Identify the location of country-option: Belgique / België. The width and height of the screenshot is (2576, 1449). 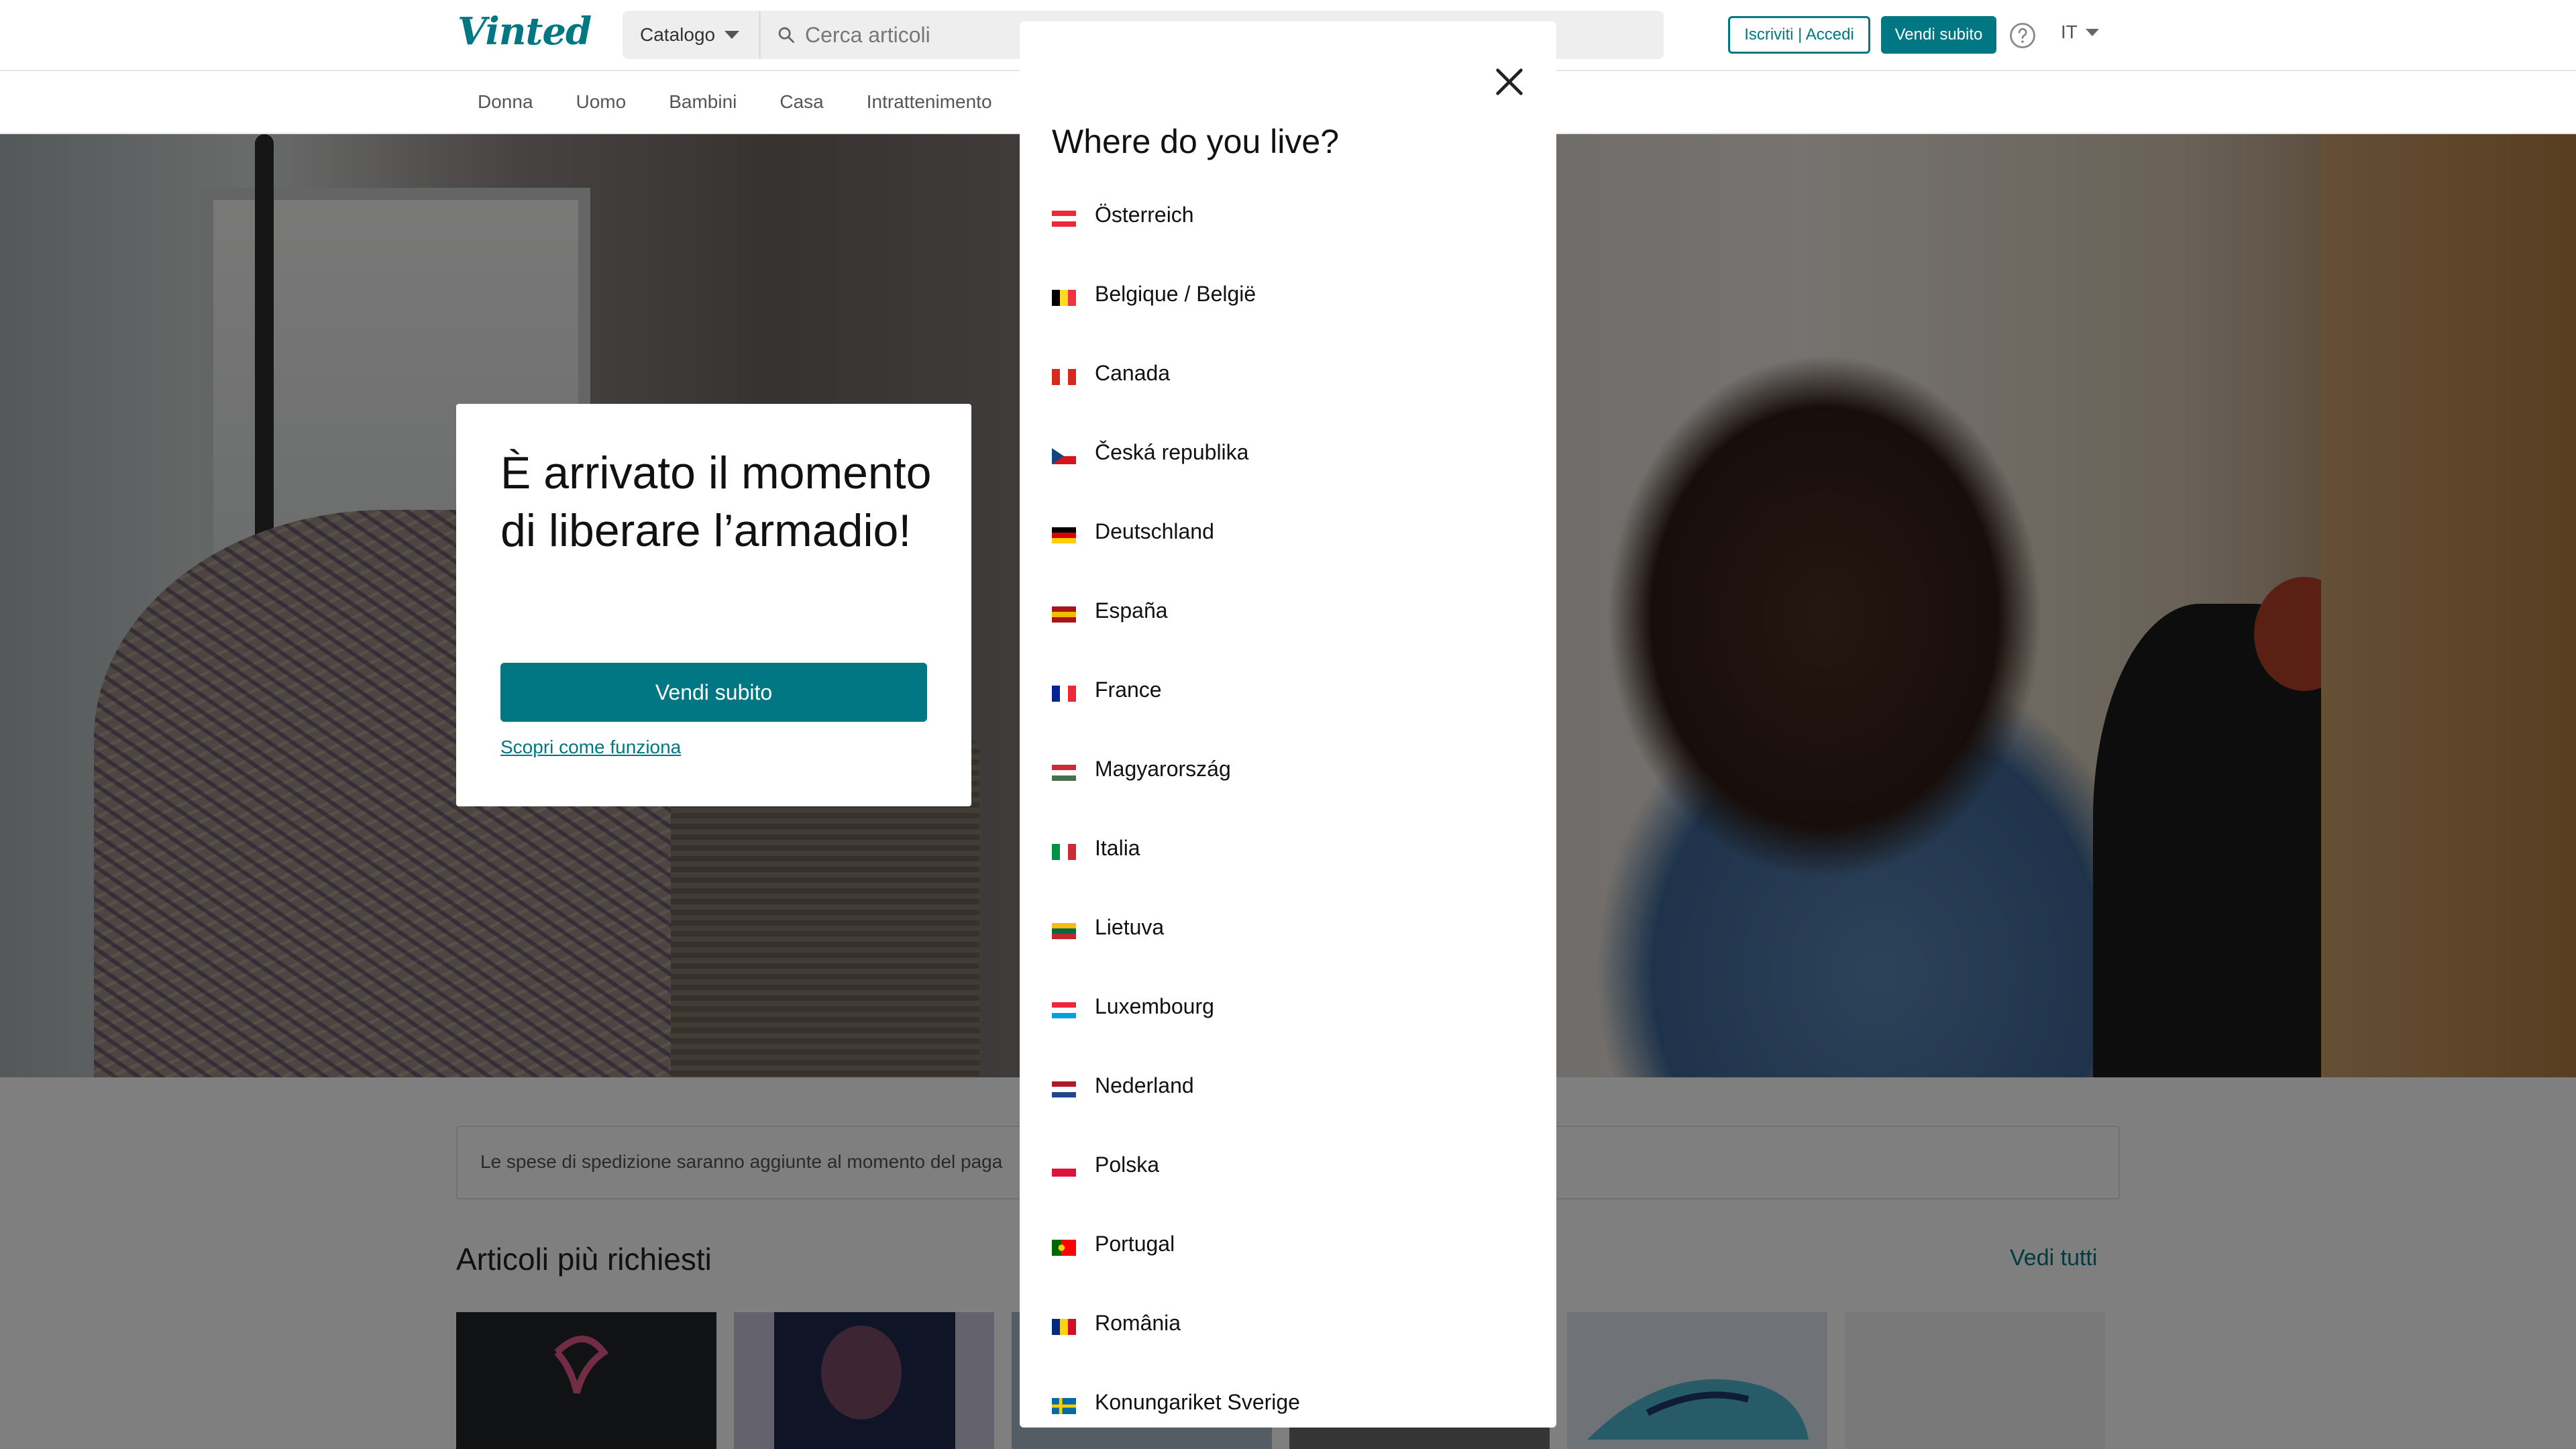
(1293, 321).